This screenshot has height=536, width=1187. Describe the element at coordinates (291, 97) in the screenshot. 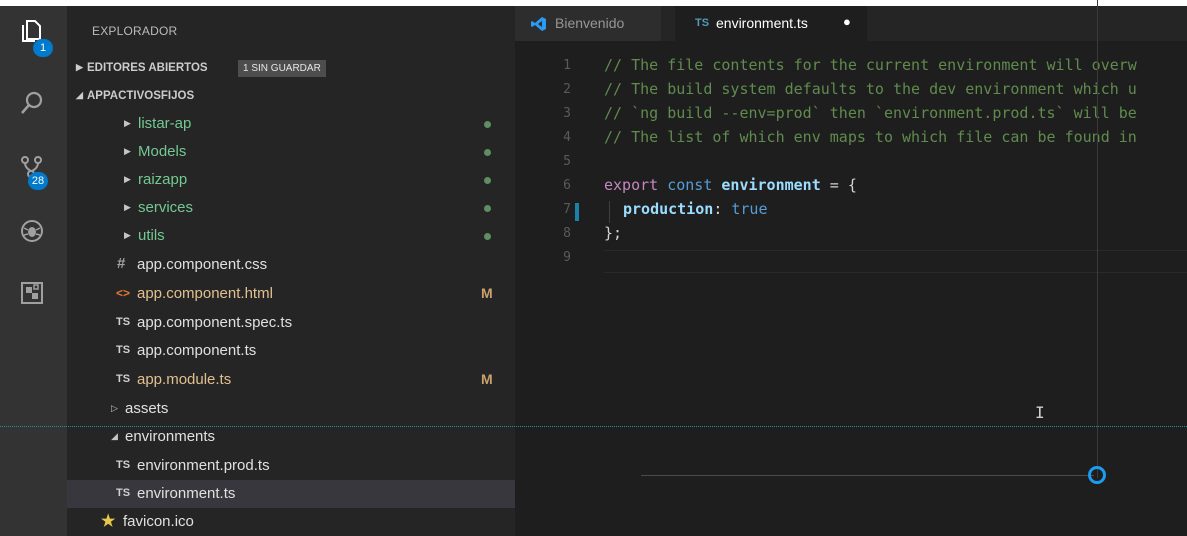

I see `project-section-header: ◢ APPACTIVOSFIJOS` at that location.